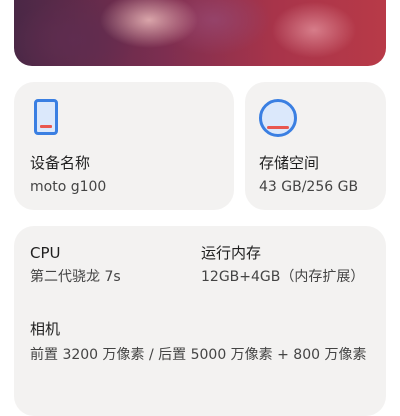 The image size is (400, 416). What do you see at coordinates (289, 163) in the screenshot?
I see `storage-label: 存储空间` at bounding box center [289, 163].